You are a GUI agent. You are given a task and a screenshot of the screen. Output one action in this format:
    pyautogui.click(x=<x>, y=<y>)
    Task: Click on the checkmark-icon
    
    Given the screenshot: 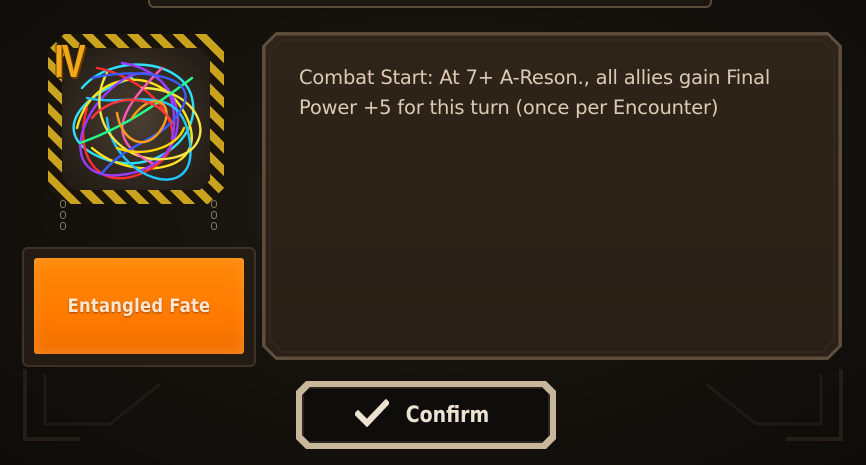 What is the action you would take?
    pyautogui.click(x=372, y=414)
    